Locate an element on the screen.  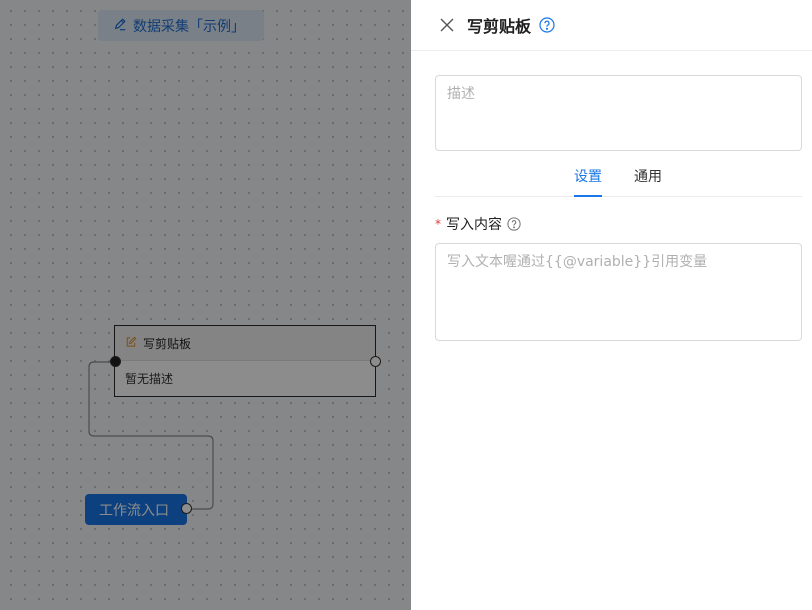
write-content-label: * 写入内容 is located at coordinates (478, 224).